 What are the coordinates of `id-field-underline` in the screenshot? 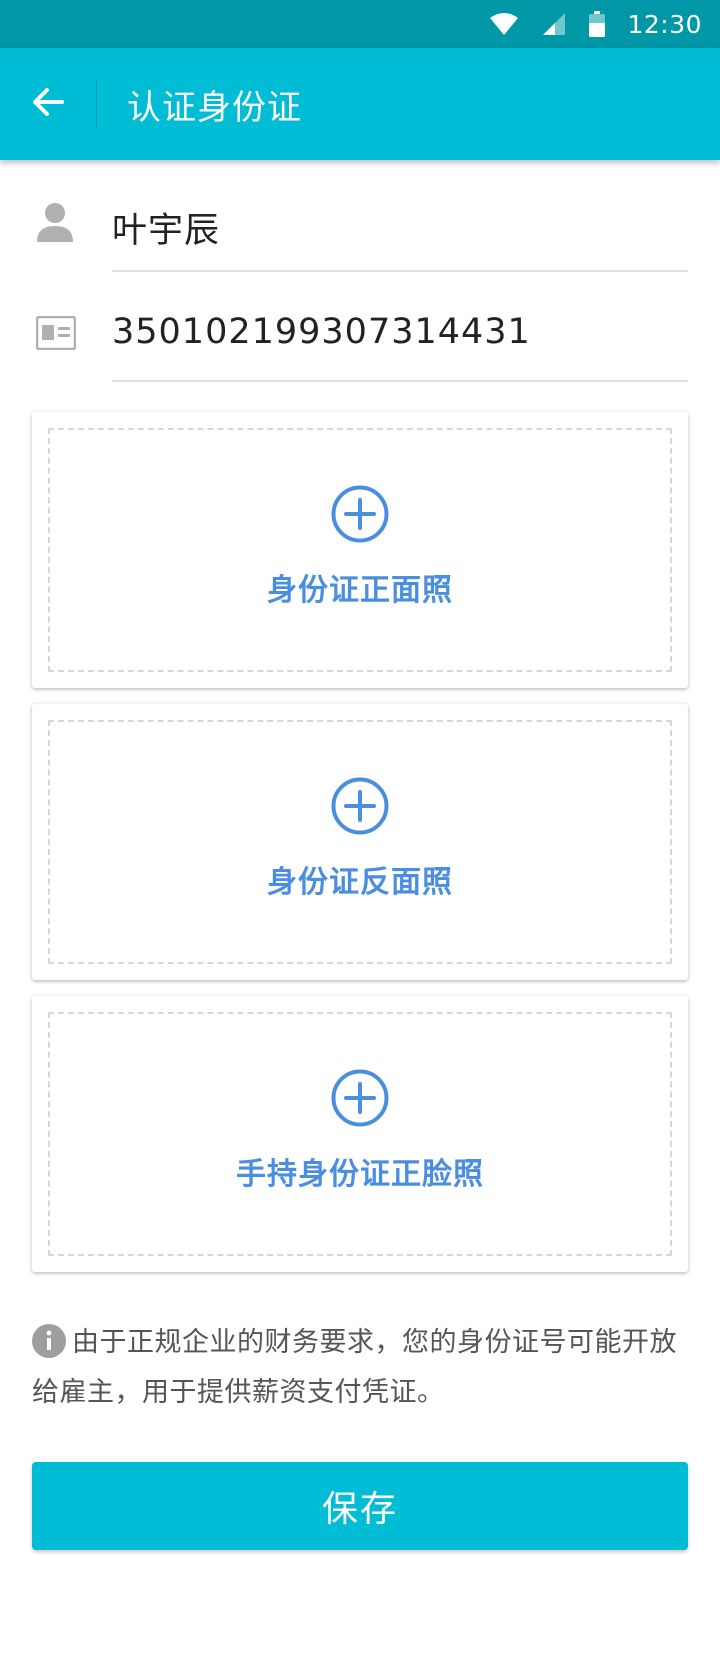 It's located at (400, 381).